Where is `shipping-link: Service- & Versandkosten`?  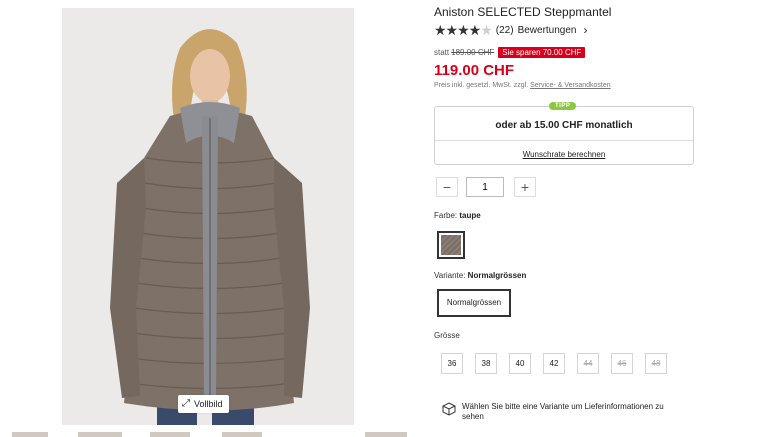
shipping-link: Service- & Versandkosten is located at coordinates (570, 85).